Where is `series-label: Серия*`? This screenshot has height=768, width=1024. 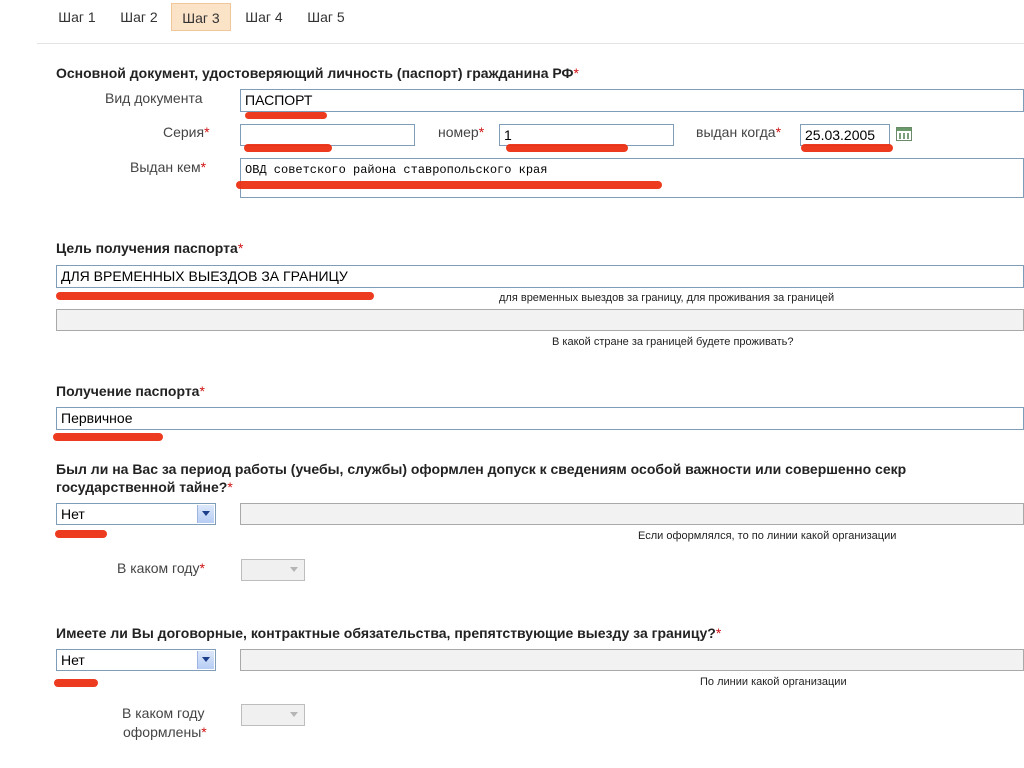 series-label: Серия* is located at coordinates (186, 132).